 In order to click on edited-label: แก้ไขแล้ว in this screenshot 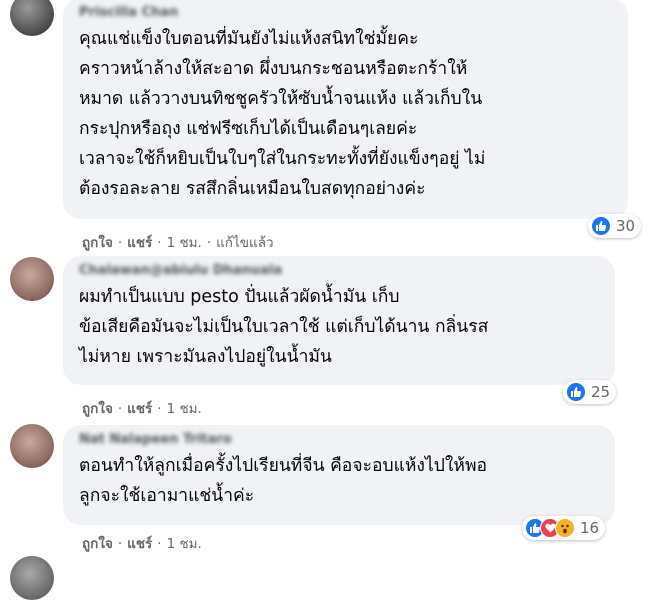, I will do `click(244, 243)`.